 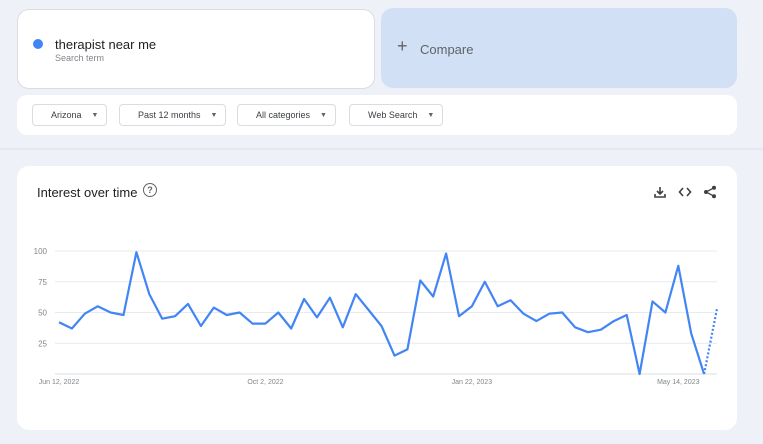 I want to click on compare-label: Compare, so click(x=447, y=49).